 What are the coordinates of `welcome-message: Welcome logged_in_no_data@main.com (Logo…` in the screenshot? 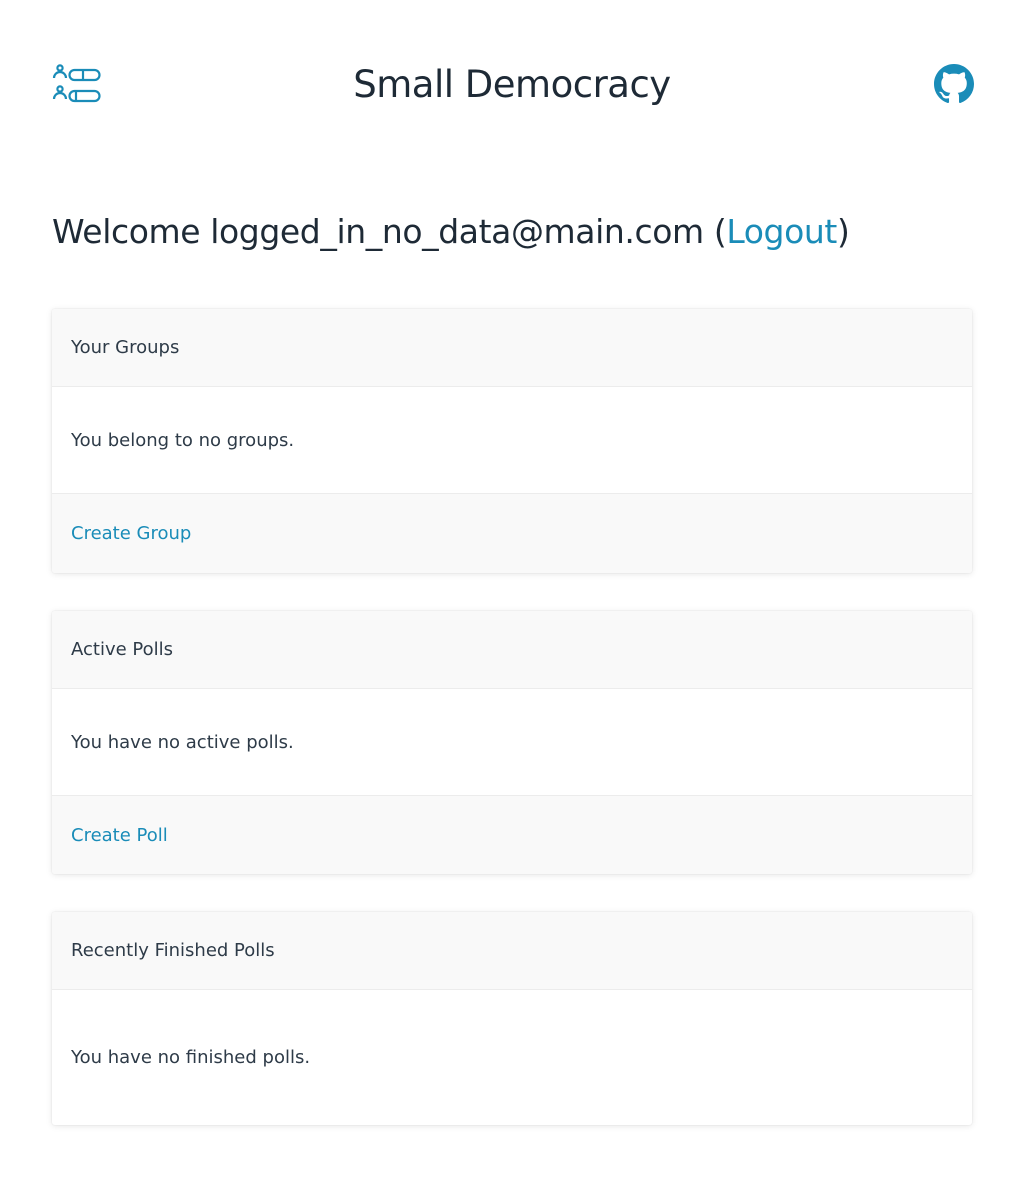 It's located at (451, 232).